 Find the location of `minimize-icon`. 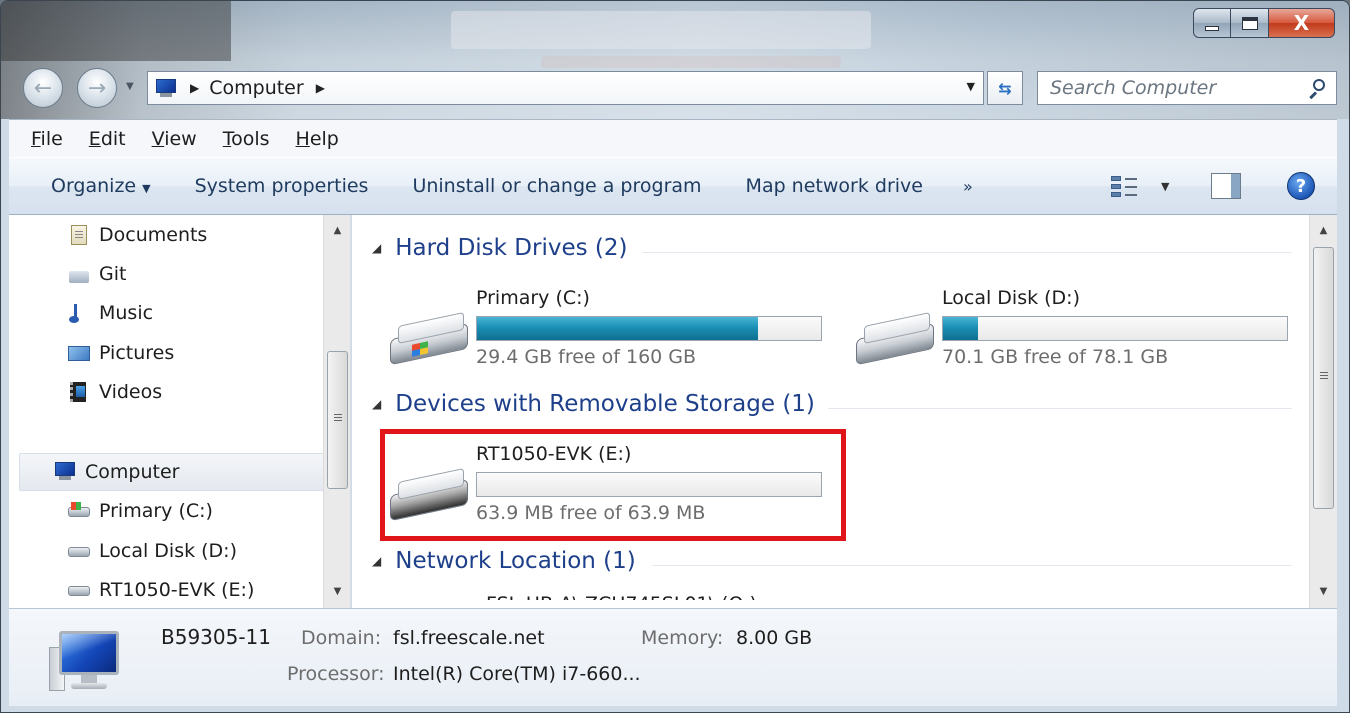

minimize-icon is located at coordinates (1212, 28).